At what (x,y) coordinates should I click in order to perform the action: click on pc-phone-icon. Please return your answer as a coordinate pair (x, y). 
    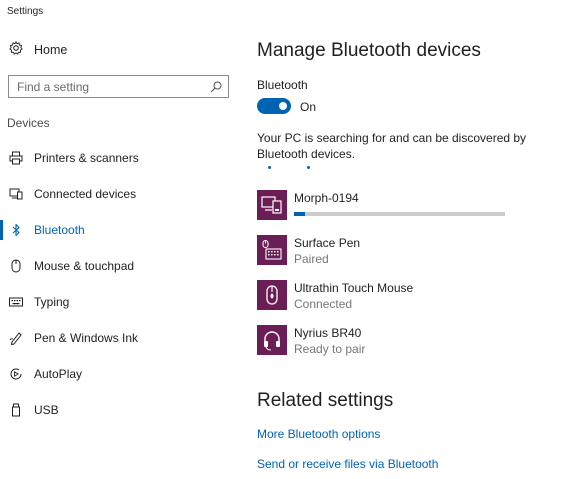
    Looking at the image, I should click on (272, 205).